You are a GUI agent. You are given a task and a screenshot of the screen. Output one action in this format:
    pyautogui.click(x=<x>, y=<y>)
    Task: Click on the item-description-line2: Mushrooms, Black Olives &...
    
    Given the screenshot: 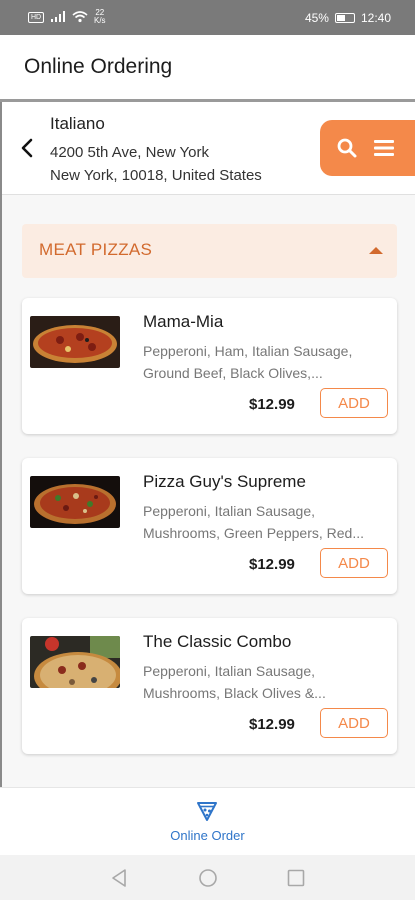 What is the action you would take?
    pyautogui.click(x=234, y=693)
    